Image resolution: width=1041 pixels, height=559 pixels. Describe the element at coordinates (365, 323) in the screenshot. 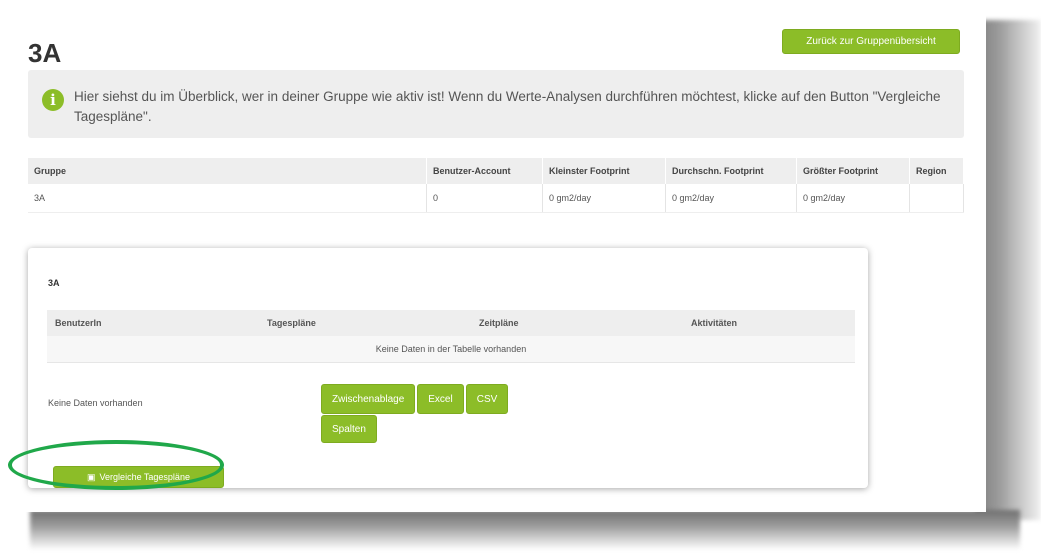

I see `column-header-tagesplaene: Tagespläne` at that location.